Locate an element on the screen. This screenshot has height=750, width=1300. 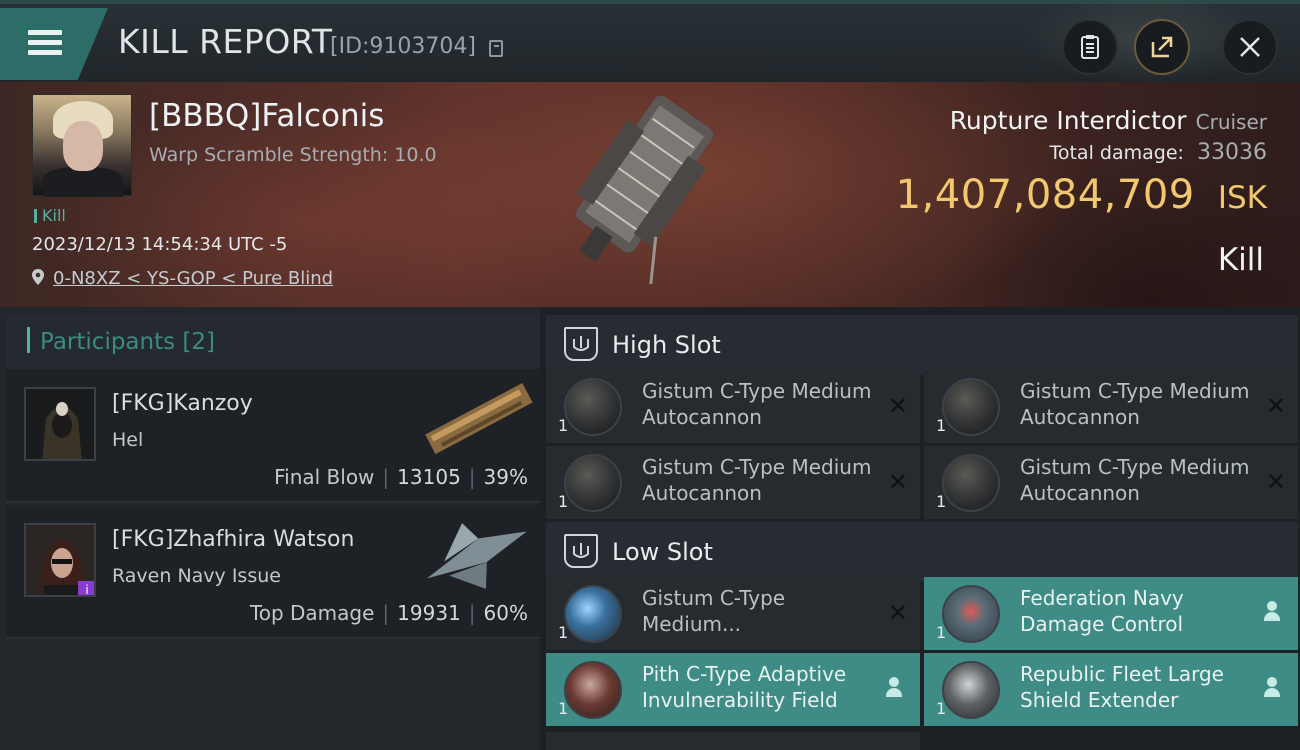
participant-stats: Final Blow | 13105 | 39% is located at coordinates (401, 477).